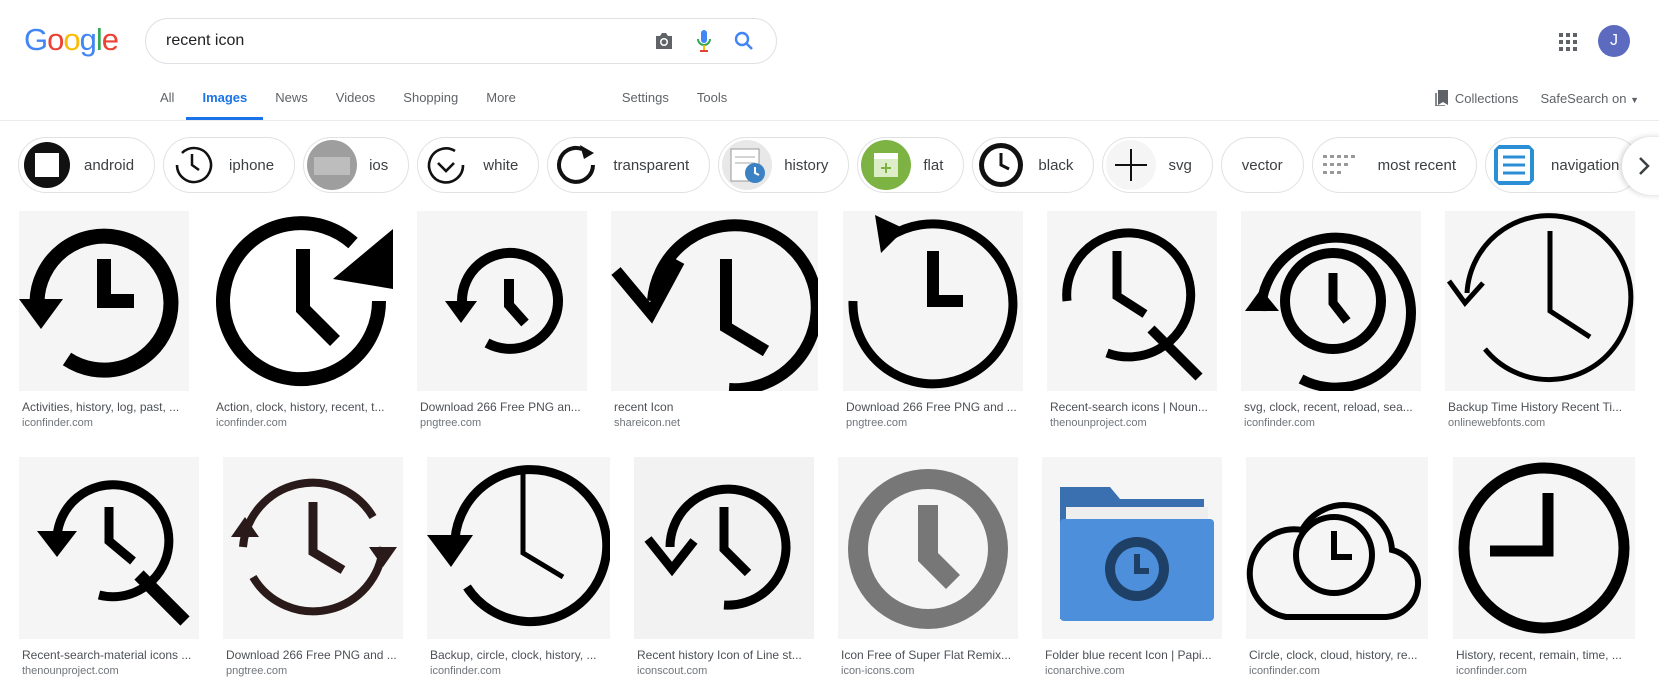  I want to click on chip-navigation: navigation, so click(1563, 165).